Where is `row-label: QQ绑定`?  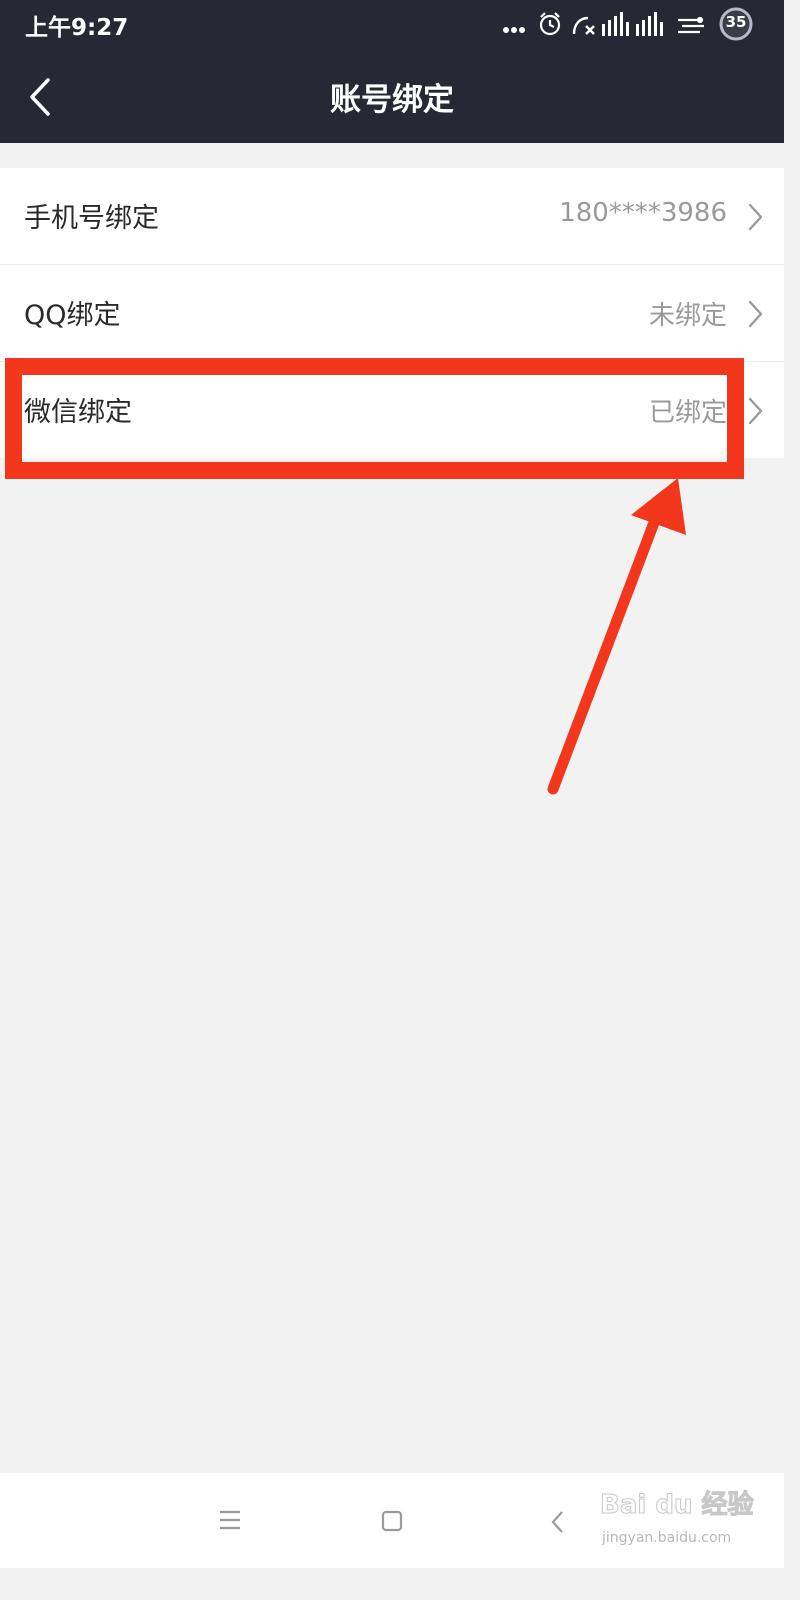 row-label: QQ绑定 is located at coordinates (72, 315).